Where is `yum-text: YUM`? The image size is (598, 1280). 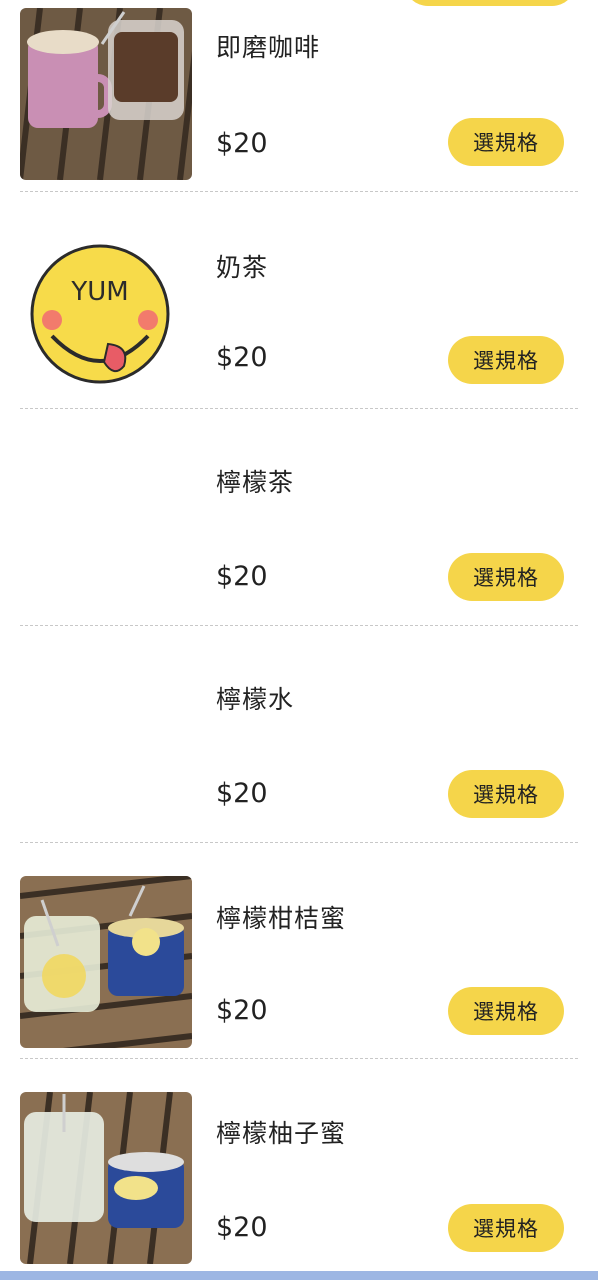
yum-text: YUM is located at coordinates (99, 292).